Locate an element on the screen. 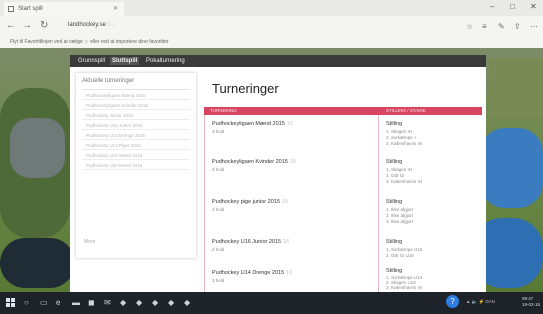 This screenshot has width=543, height=314. tournament-name: Pudhockey U14 Drenge 2015 16 is located at coordinates (252, 273).